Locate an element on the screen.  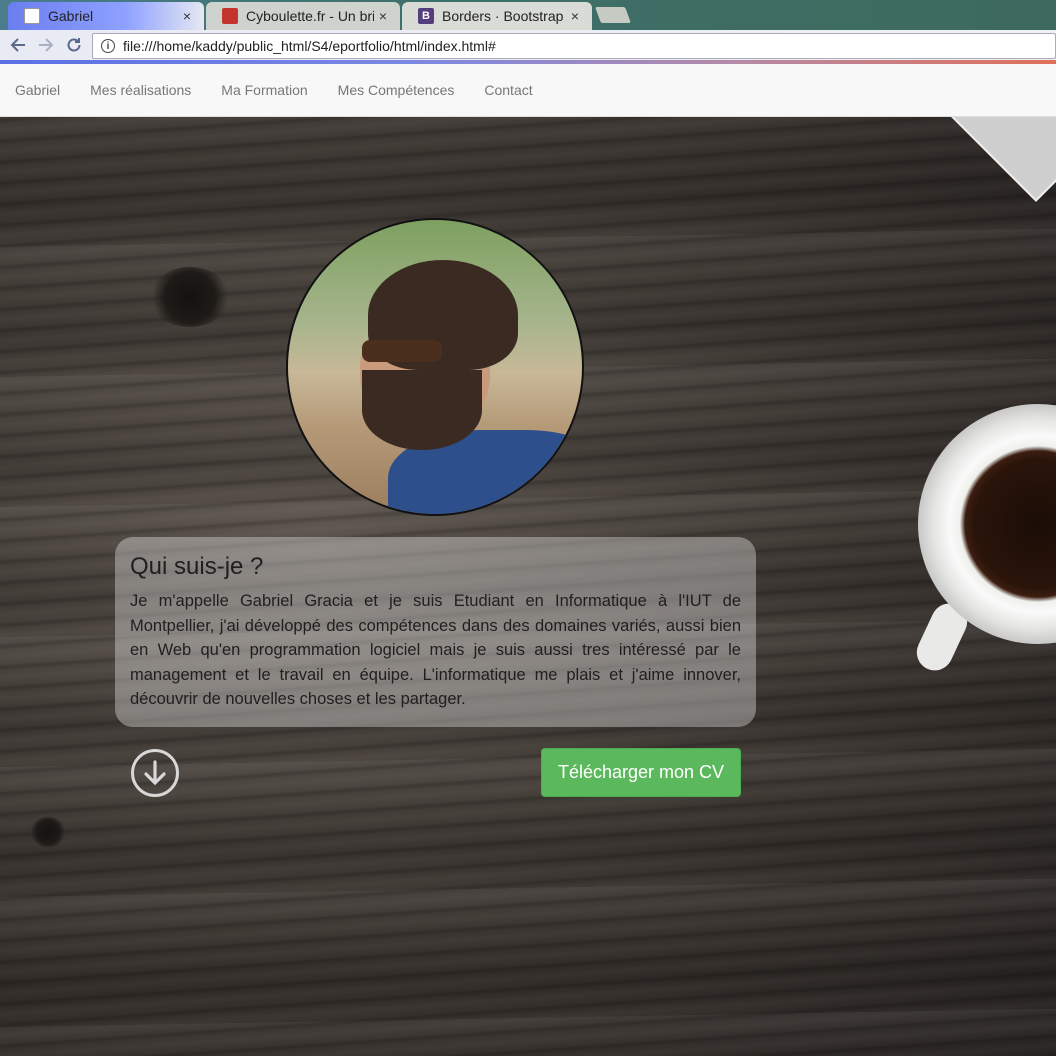
tab-gabriel: Gabriel × is located at coordinates (106, 16).